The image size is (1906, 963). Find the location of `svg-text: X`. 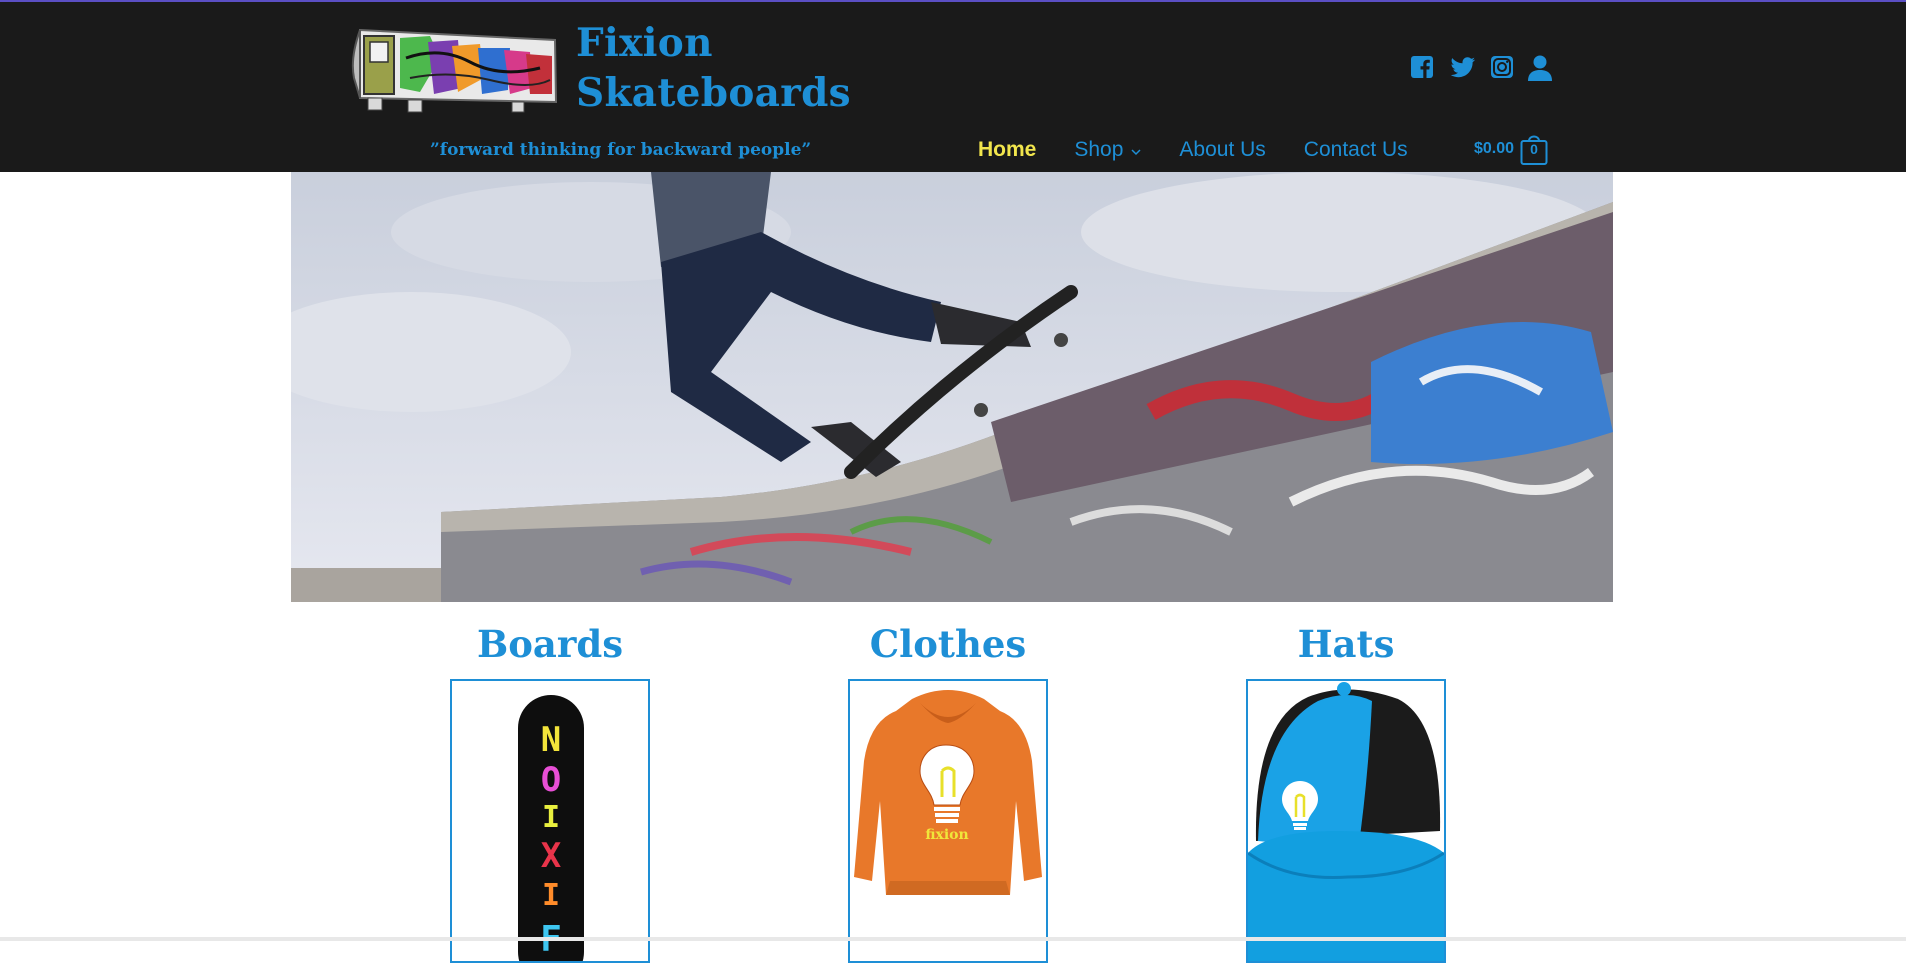

svg-text: X is located at coordinates (551, 856).